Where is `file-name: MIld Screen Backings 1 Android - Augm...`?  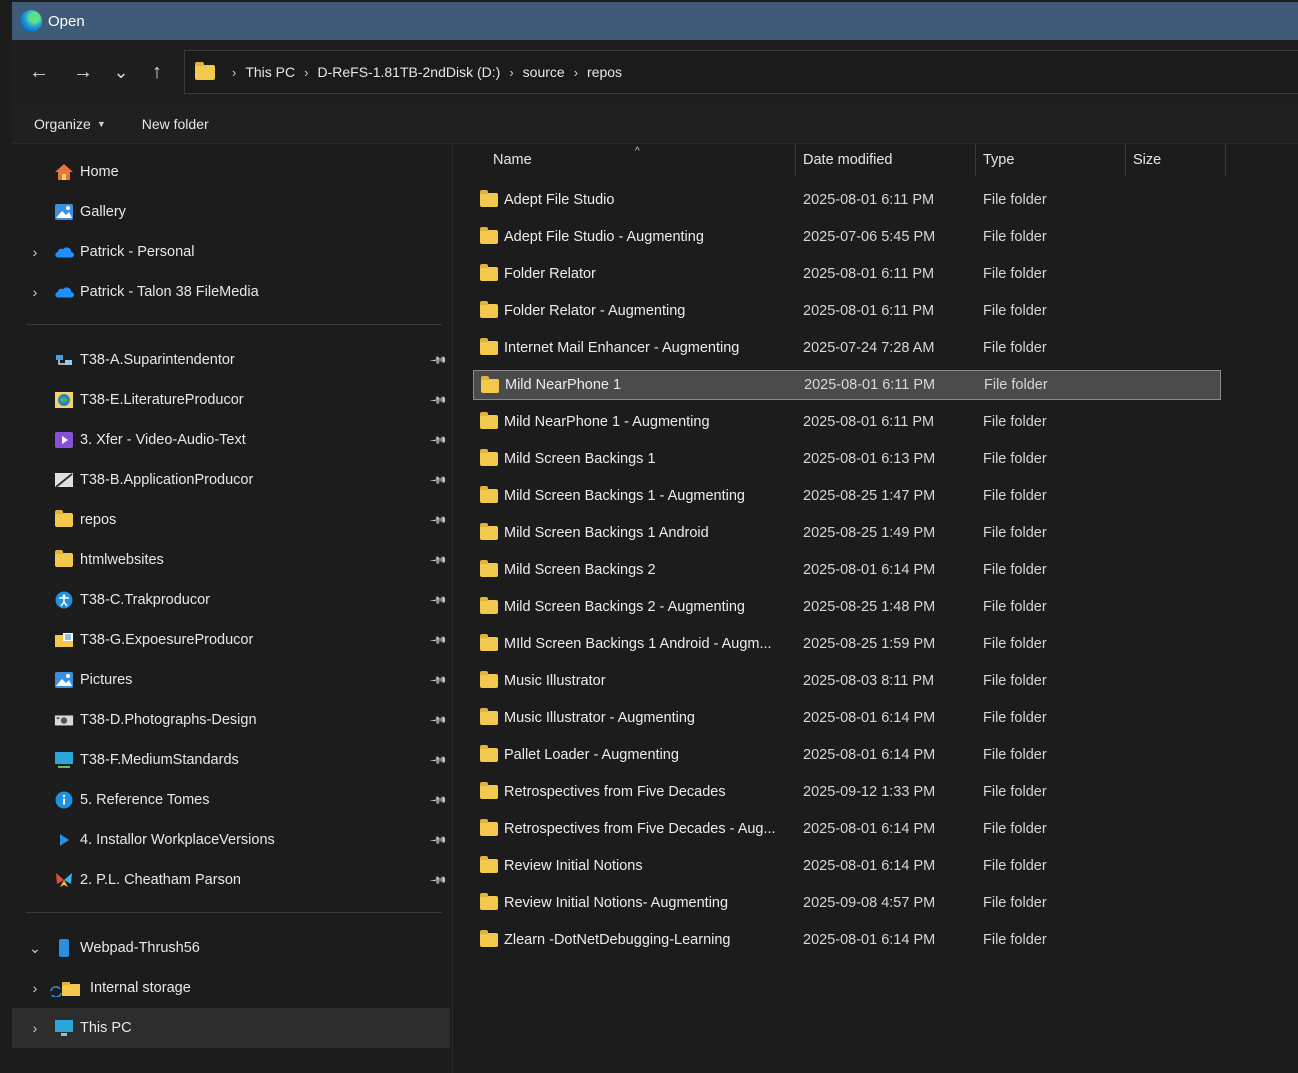
file-name: MIld Screen Backings 1 Android - Augm... is located at coordinates (638, 644).